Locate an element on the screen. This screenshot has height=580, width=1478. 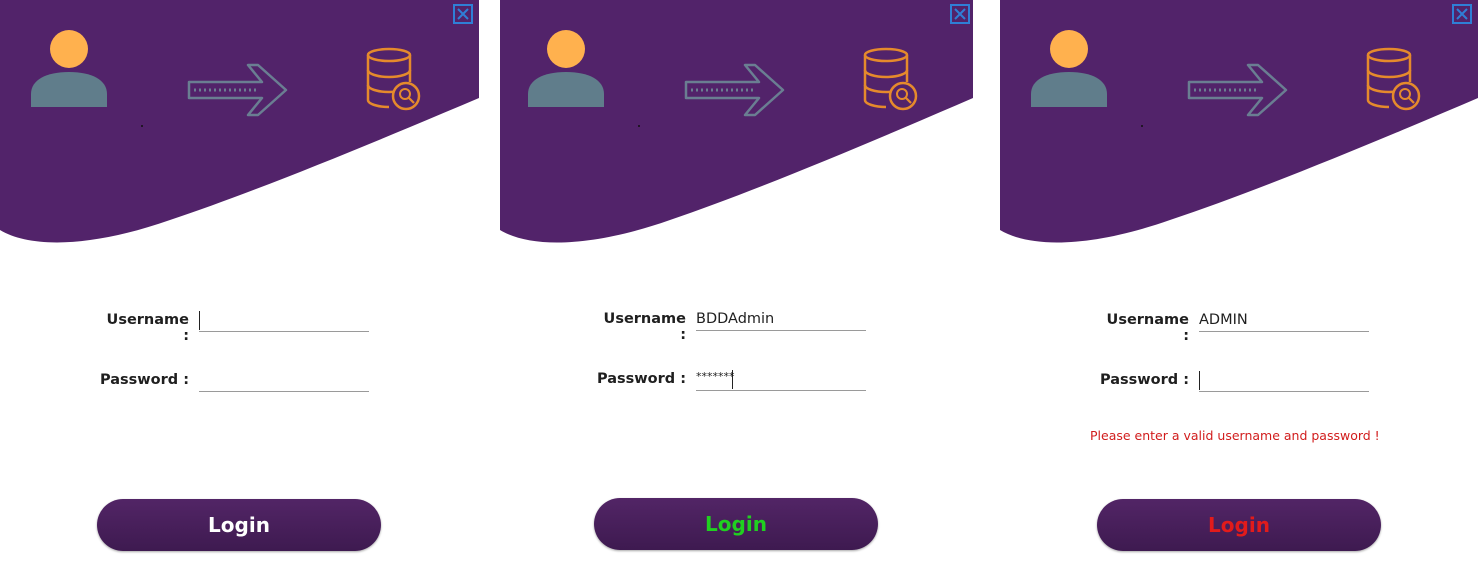
password-value: ******* is located at coordinates (715, 376).